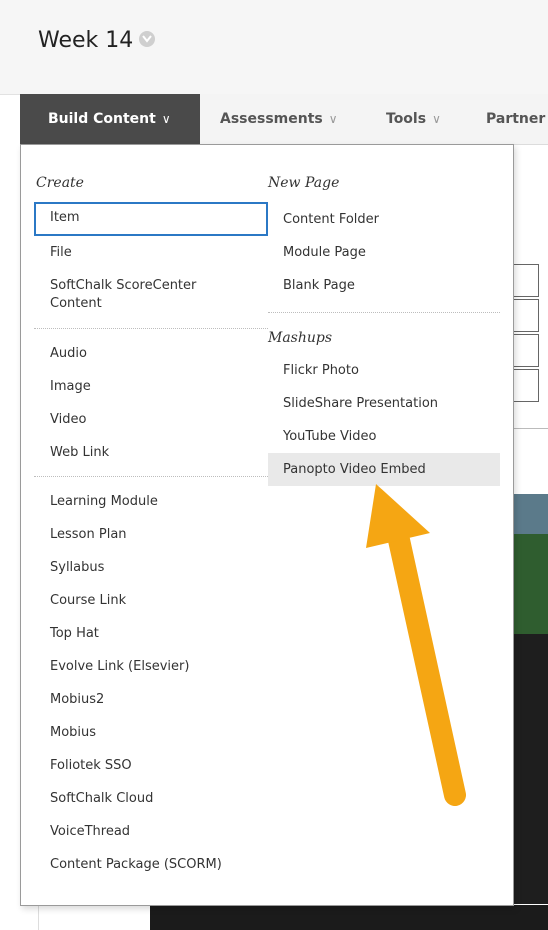 The image size is (548, 930). Describe the element at coordinates (79, 453) in the screenshot. I see `menu-item-web-link: Web Link` at that location.